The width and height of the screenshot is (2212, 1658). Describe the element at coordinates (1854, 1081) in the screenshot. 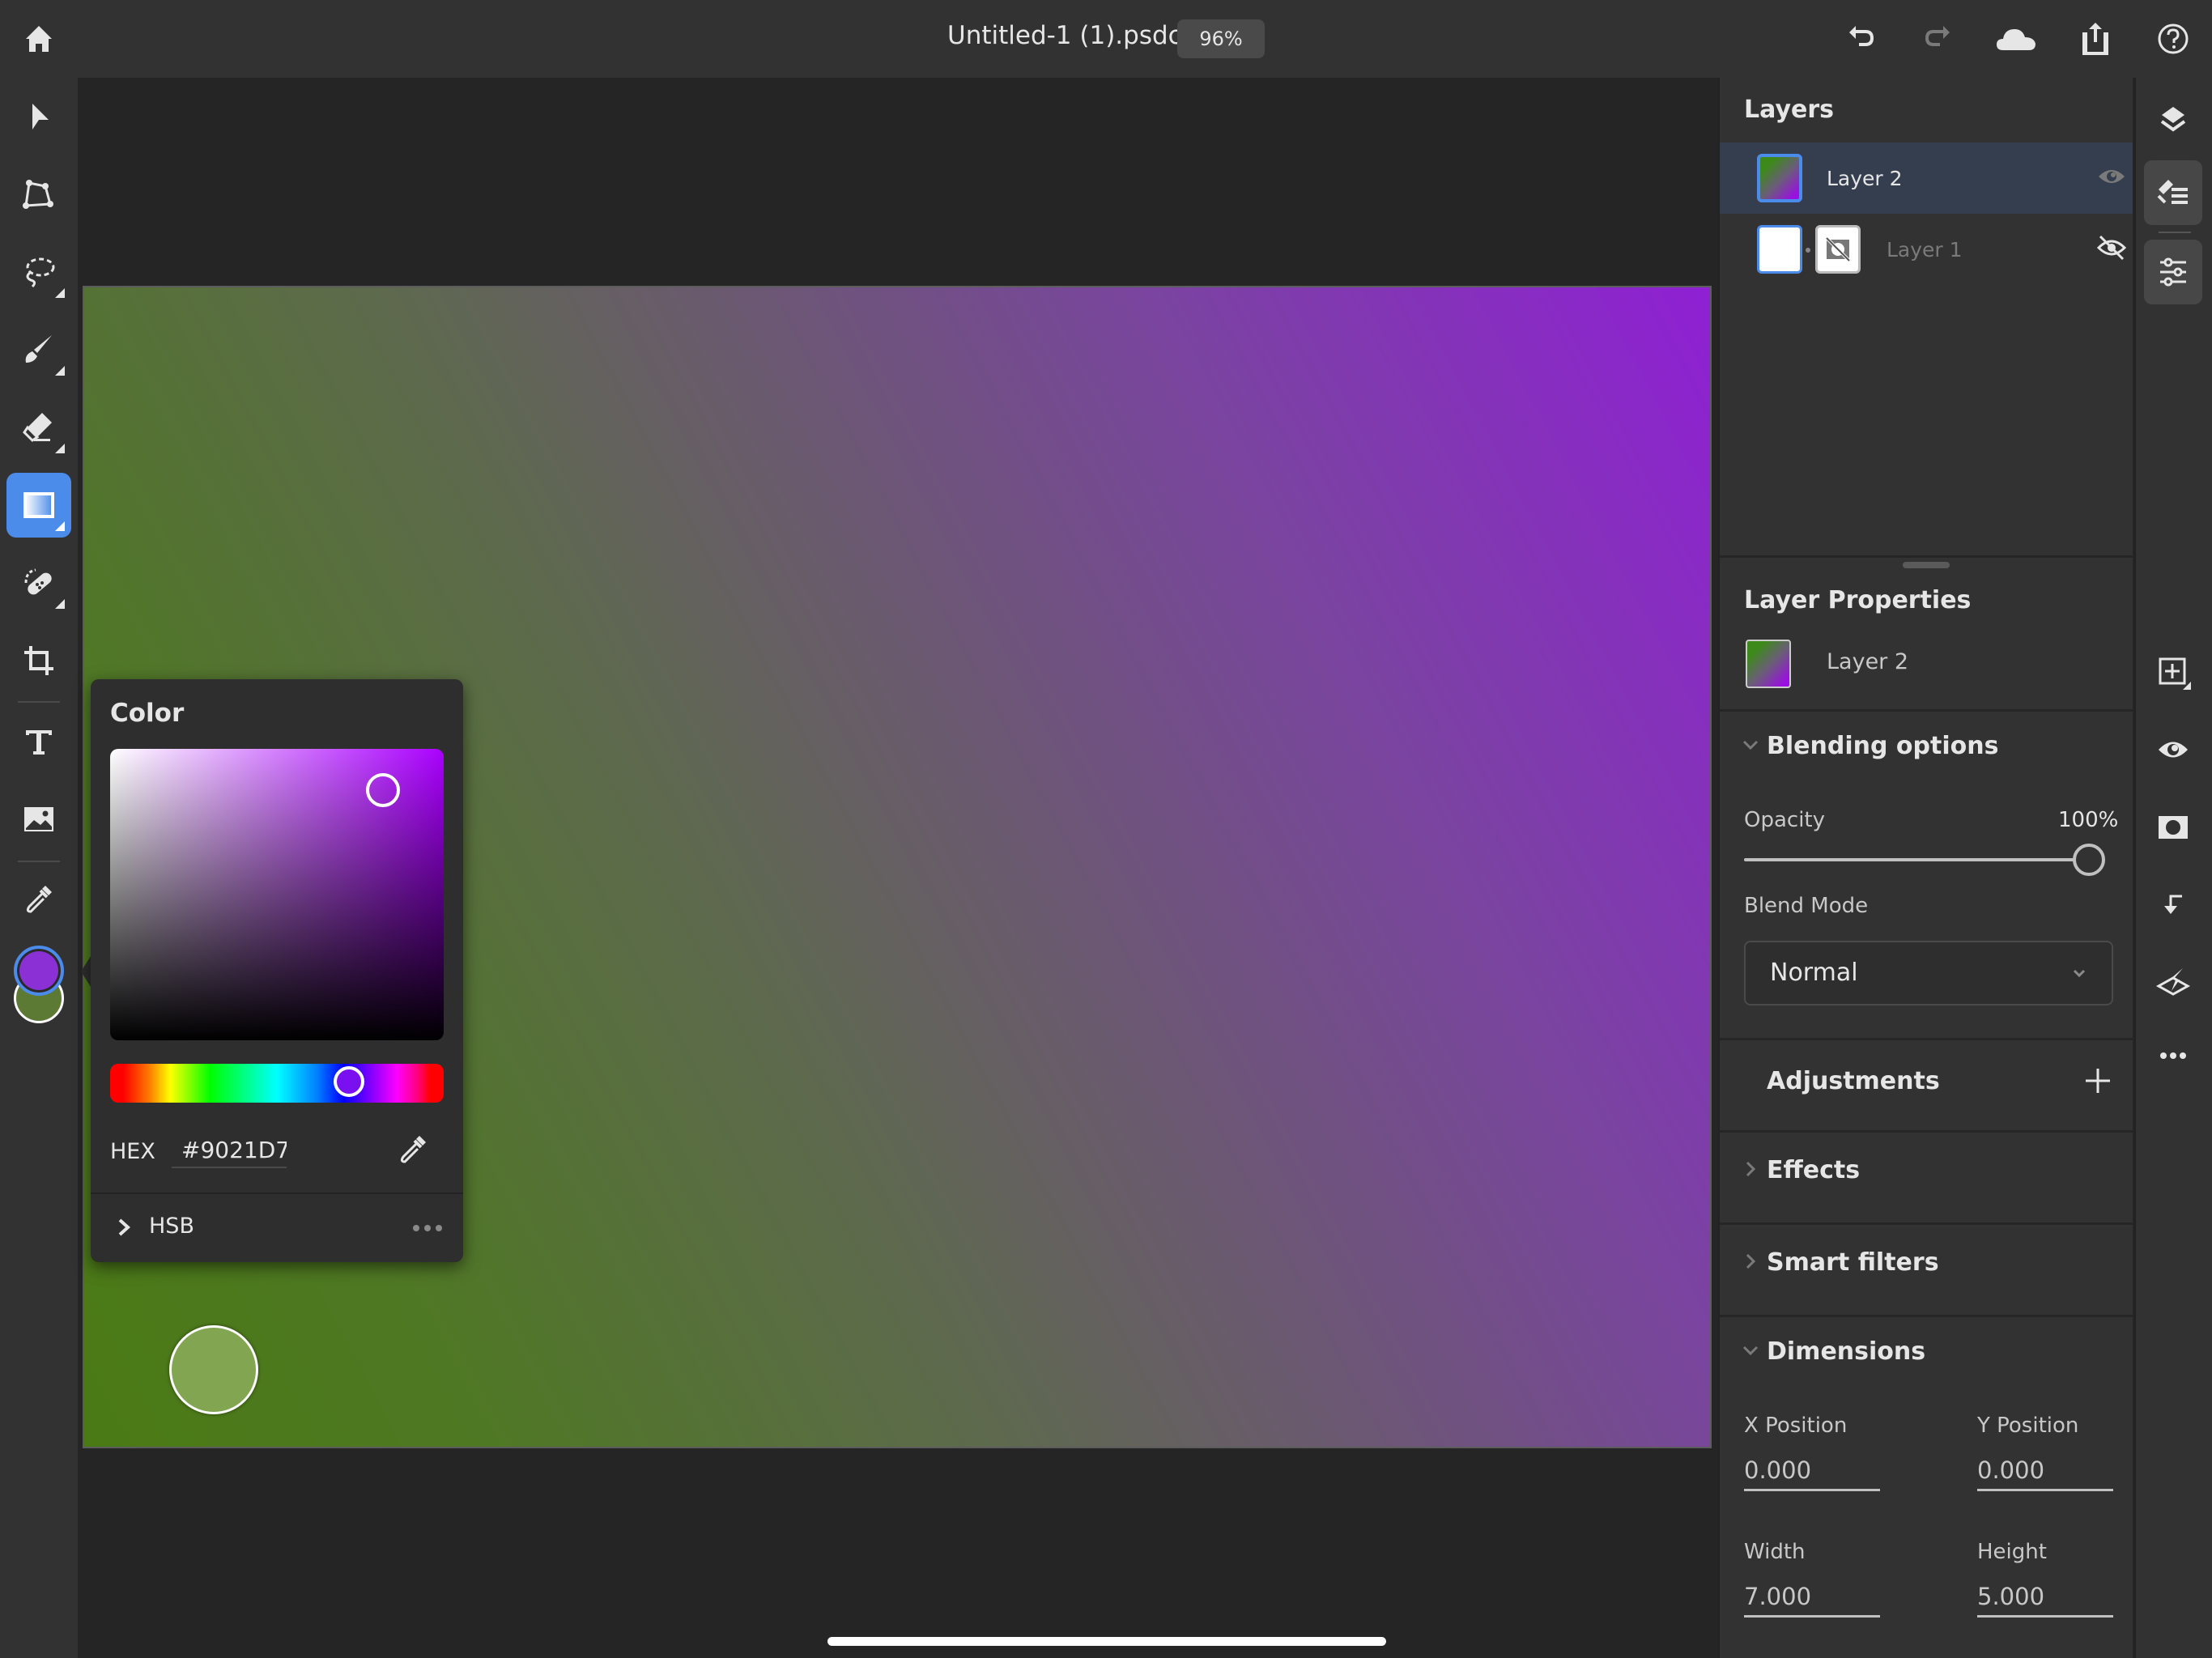

I see `adjustments-label: Adjustments` at that location.